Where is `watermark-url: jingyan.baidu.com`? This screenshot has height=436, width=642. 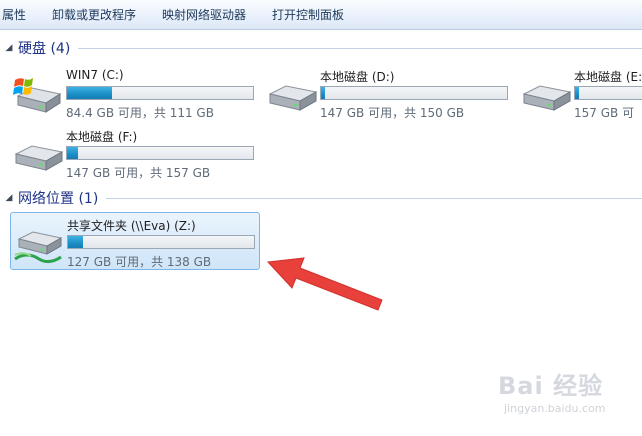
watermark-url: jingyan.baidu.com is located at coordinates (555, 408).